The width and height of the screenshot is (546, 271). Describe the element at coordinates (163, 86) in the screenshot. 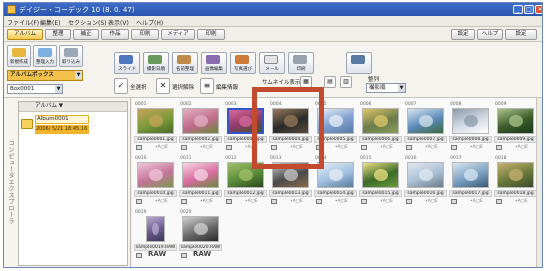

I see `deselect-button: ✕` at that location.